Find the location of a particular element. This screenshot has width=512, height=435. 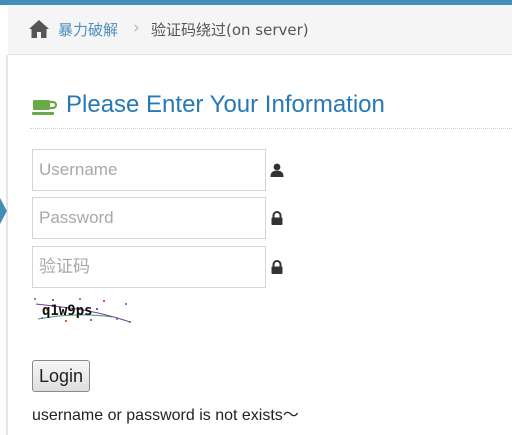

captcha-input is located at coordinates (149, 267).